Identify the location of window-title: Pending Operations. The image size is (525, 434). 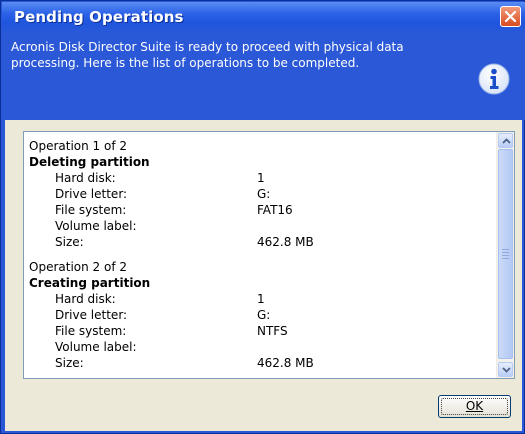
(99, 17).